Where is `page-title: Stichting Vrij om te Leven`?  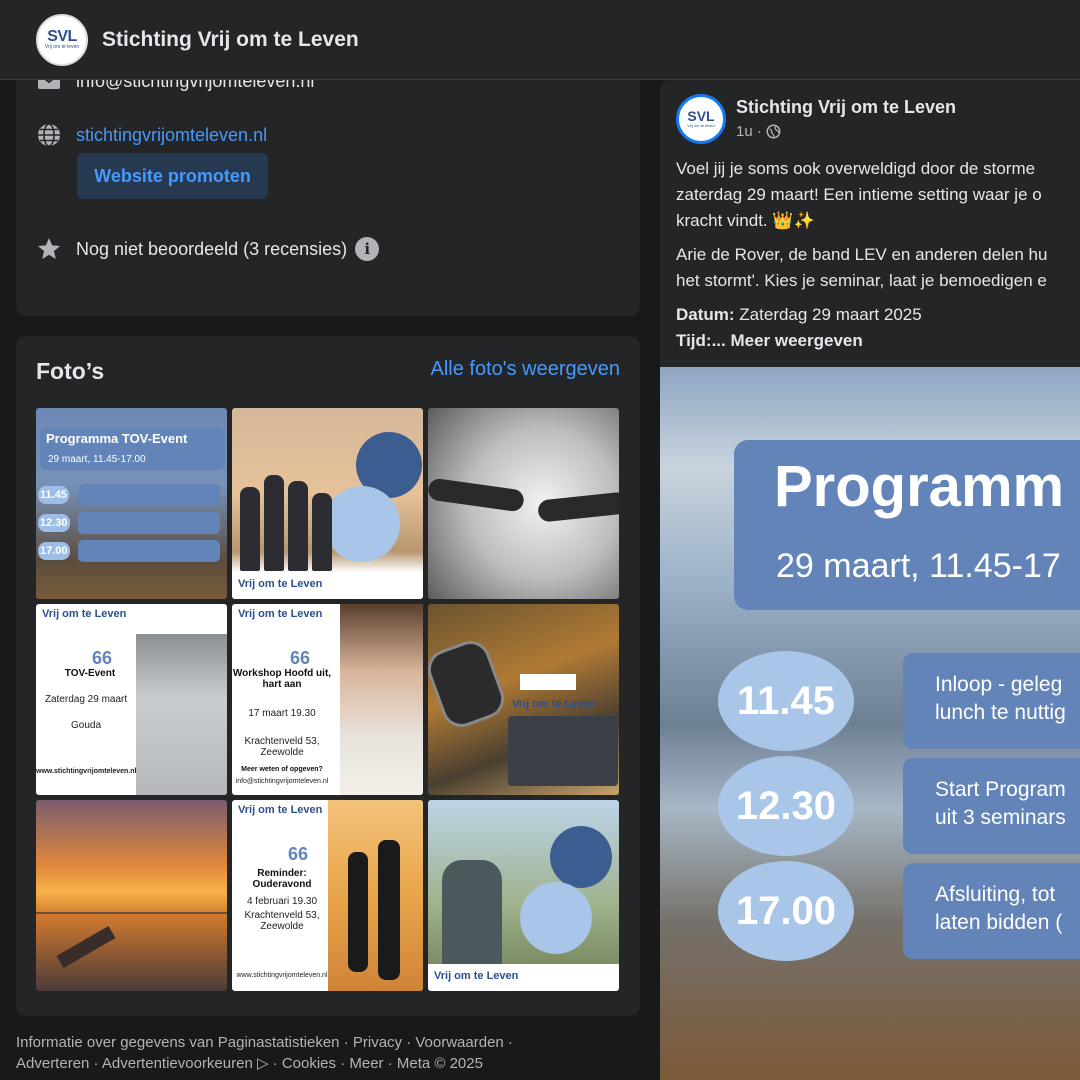
page-title: Stichting Vrij om te Leven is located at coordinates (230, 40).